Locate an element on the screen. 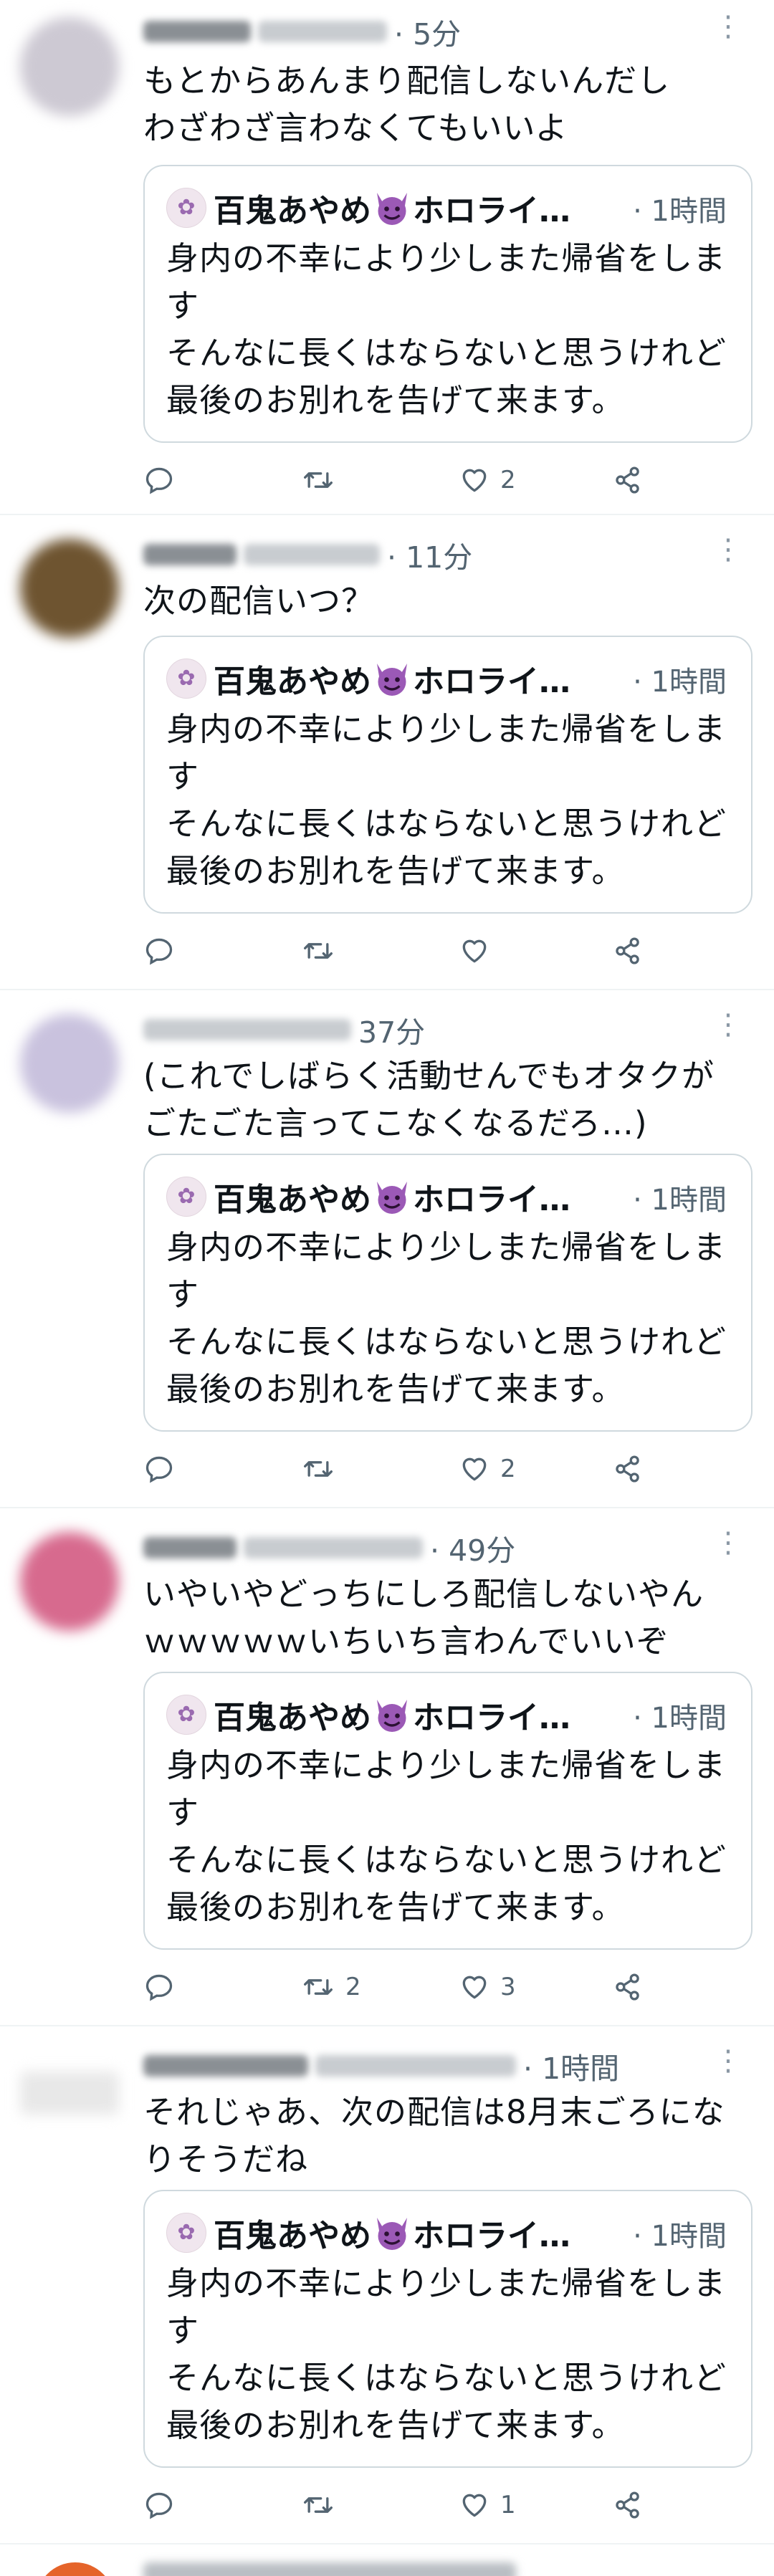 This screenshot has width=774, height=2576. tweet-header: · 11分 is located at coordinates (437, 556).